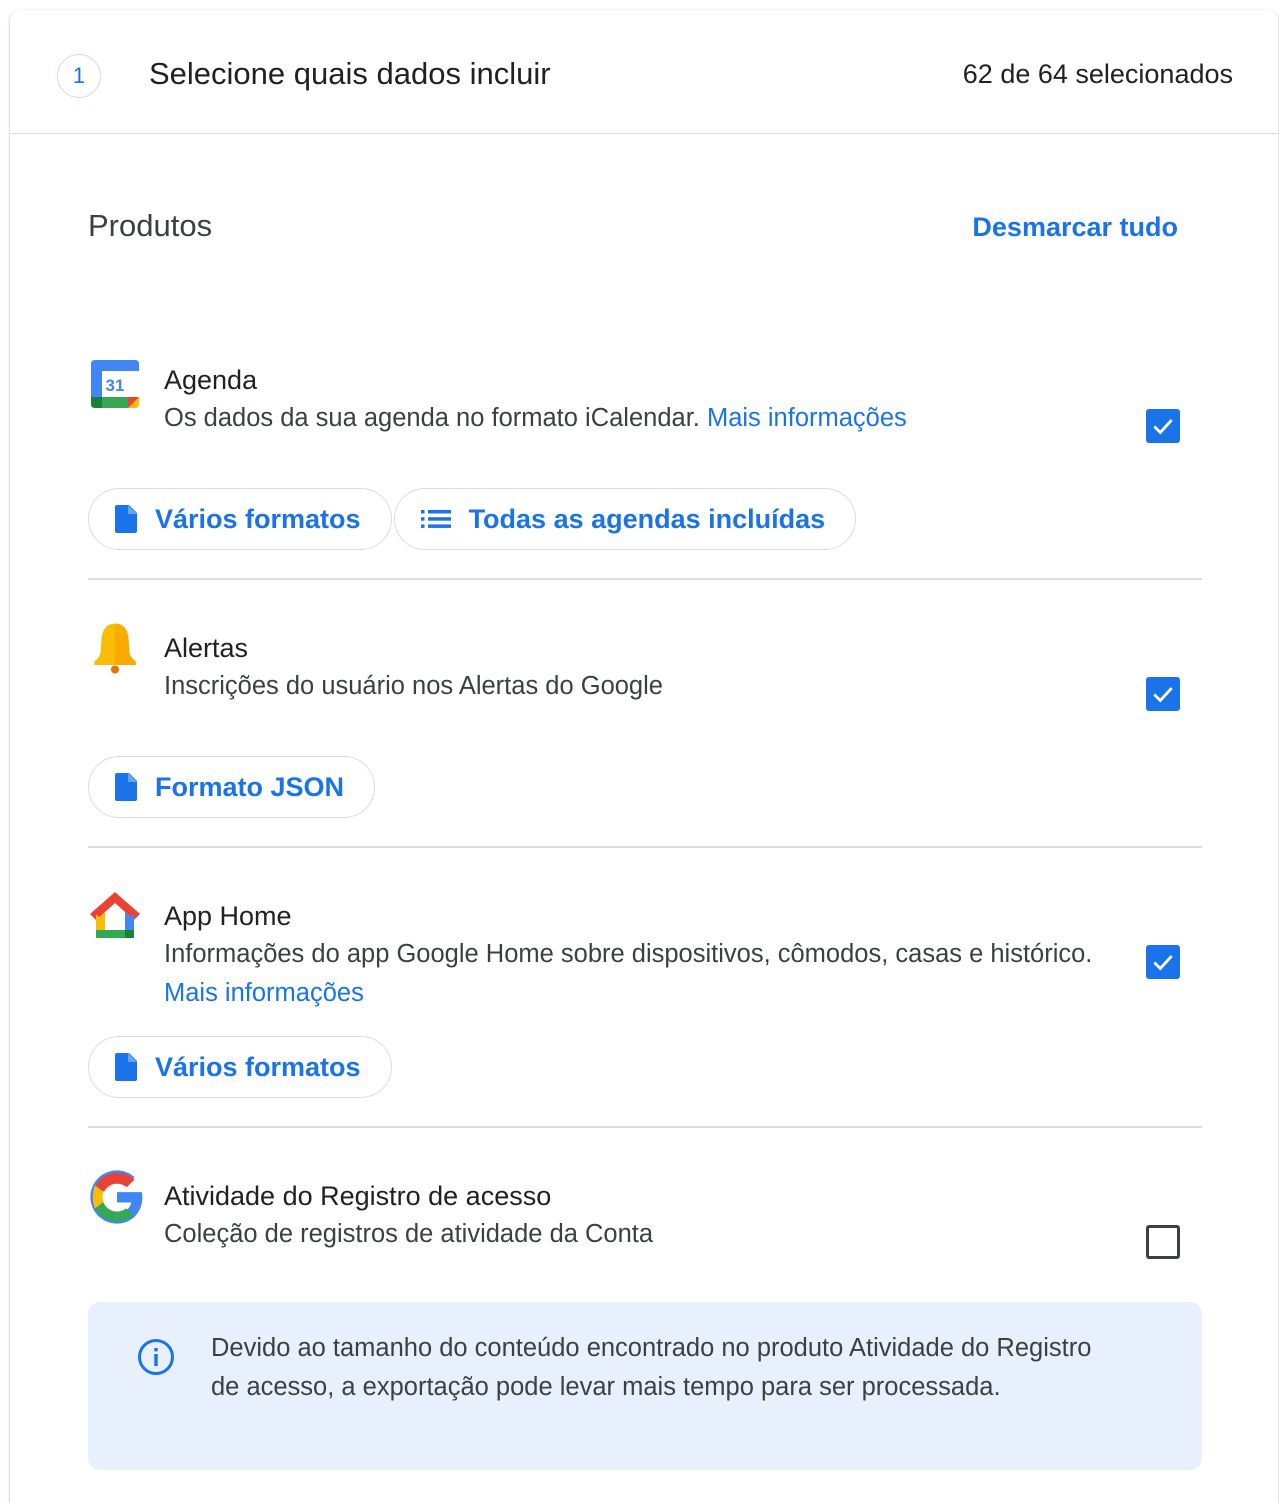  Describe the element at coordinates (115, 648) in the screenshot. I see `bell-icon` at that location.